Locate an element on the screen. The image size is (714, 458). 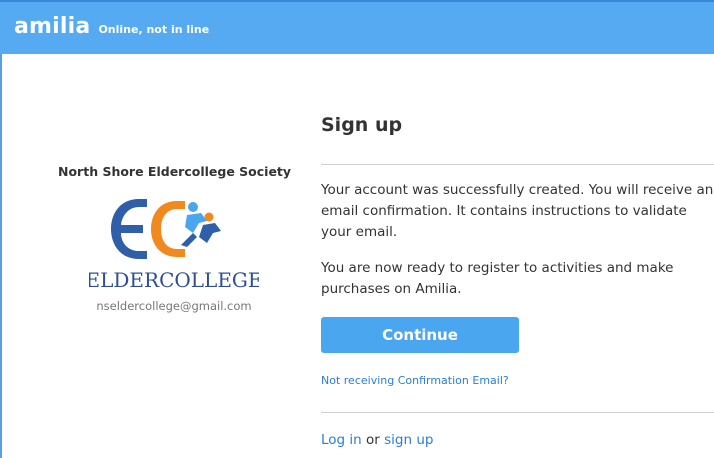
organization-email: nseldercollege@gmail.com is located at coordinates (174, 306).